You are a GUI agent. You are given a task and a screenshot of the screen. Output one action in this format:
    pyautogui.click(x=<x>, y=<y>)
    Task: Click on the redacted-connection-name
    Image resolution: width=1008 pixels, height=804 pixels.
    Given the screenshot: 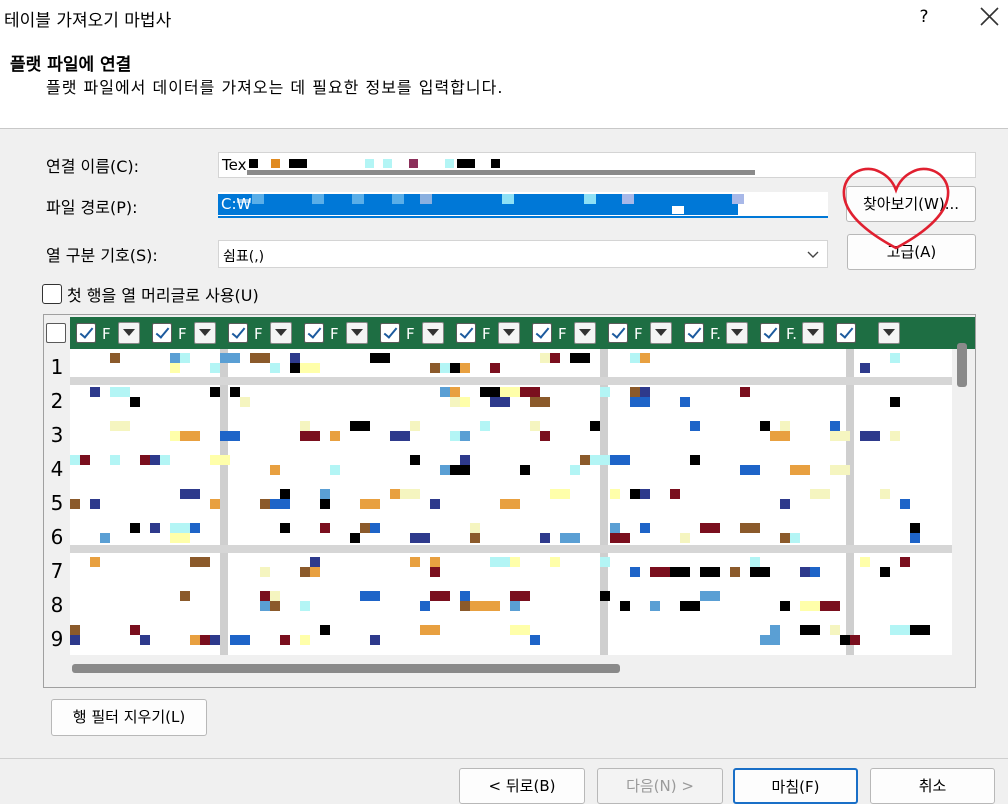 What is the action you would take?
    pyautogui.click(x=501, y=165)
    